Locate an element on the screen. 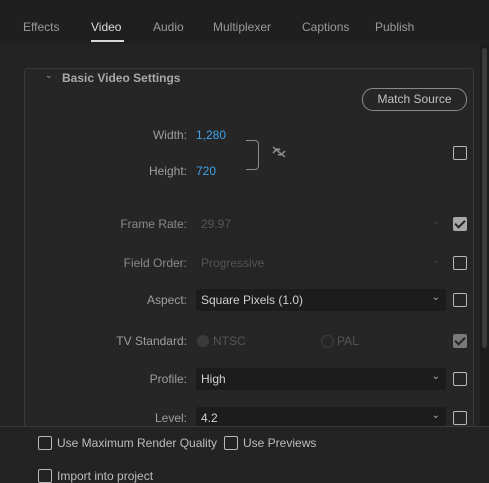 The height and width of the screenshot is (483, 489). field-order-match-checkbox is located at coordinates (460, 263).